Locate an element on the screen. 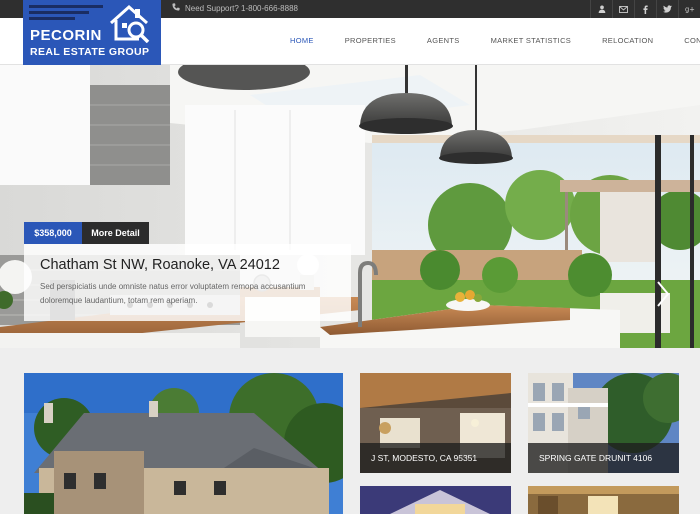 The width and height of the screenshot is (700, 514). hero-title: Chatham St NW, Roanoke, VA 24012 is located at coordinates (187, 265).